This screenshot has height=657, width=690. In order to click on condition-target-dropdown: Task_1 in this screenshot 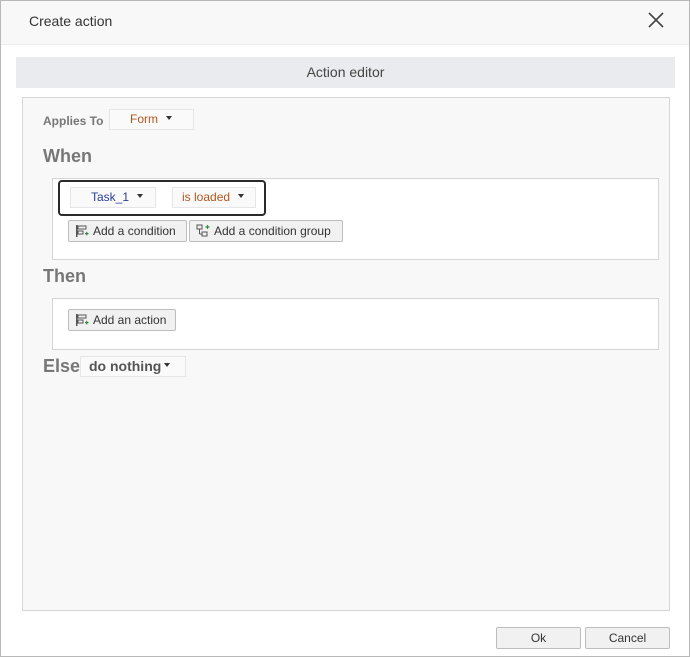, I will do `click(113, 197)`.